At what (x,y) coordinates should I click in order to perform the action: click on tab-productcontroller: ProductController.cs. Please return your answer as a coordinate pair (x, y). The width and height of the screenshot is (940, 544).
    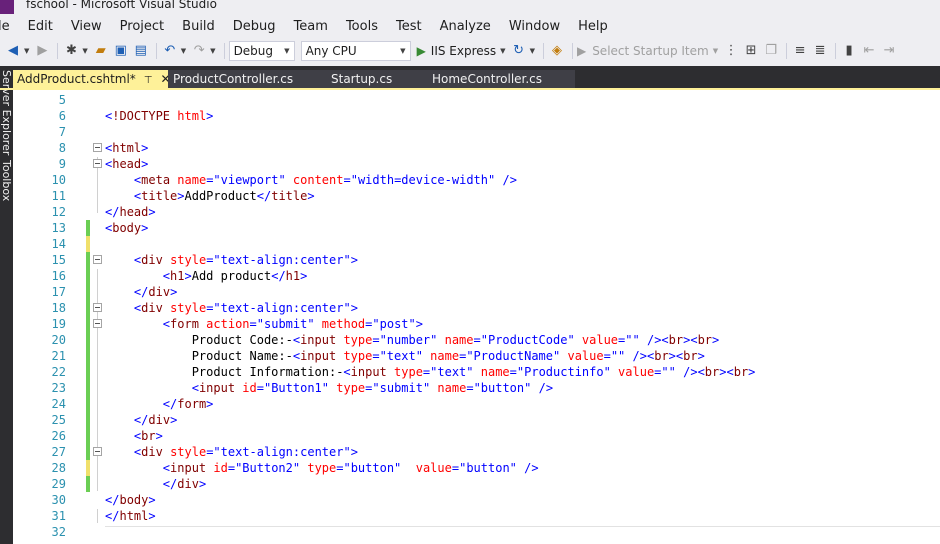
    Looking at the image, I should click on (247, 80).